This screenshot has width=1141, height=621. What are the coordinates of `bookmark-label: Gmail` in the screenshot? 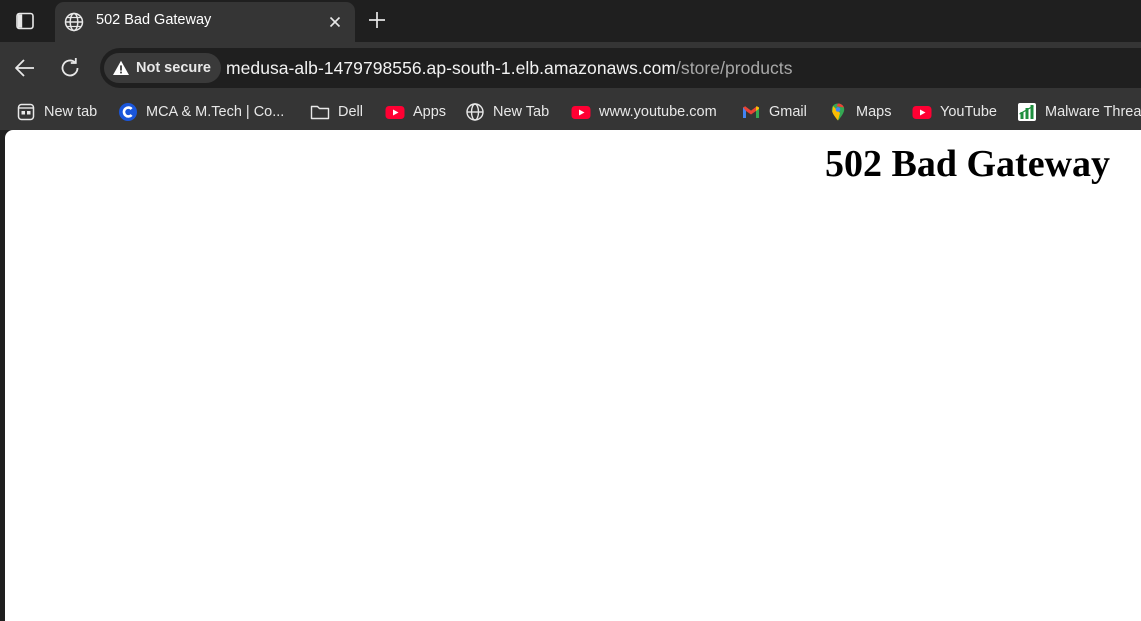 It's located at (788, 112).